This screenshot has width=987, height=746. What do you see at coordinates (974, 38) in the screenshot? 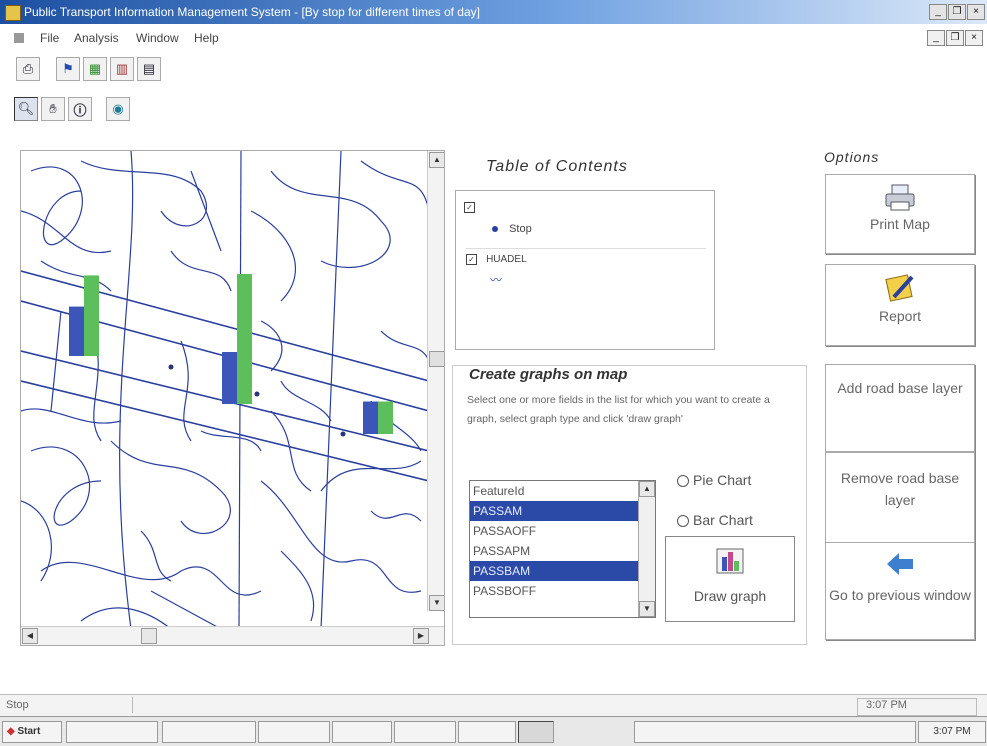
I see `child-close-button: ×` at bounding box center [974, 38].